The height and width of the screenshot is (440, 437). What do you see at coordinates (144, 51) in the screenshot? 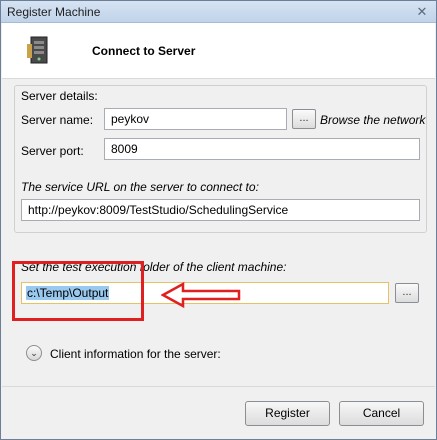
I see `page-title: Connect to Server` at bounding box center [144, 51].